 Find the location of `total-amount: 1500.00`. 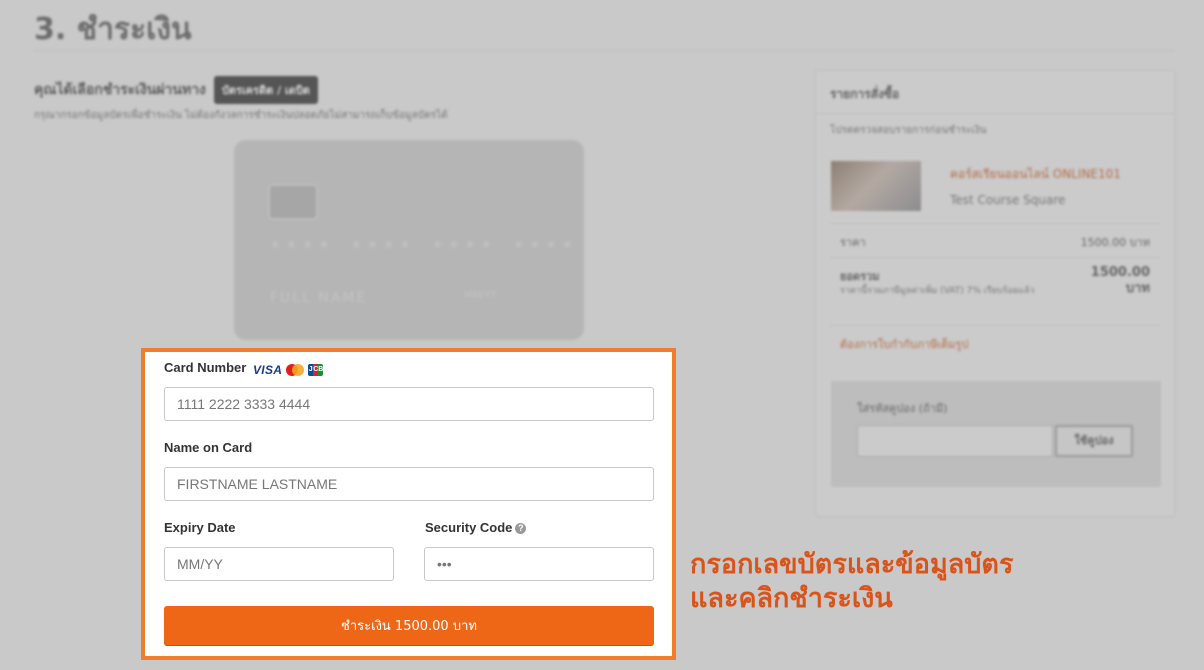

total-amount: 1500.00 is located at coordinates (1120, 272).